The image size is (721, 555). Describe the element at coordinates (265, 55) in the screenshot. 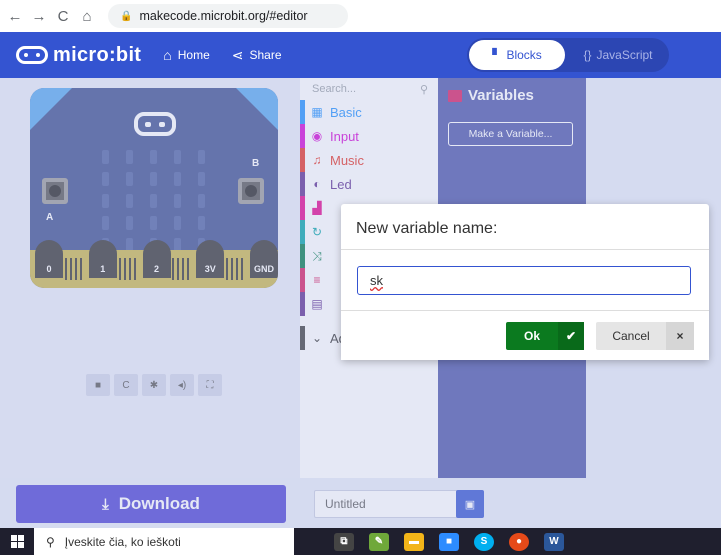

I see `share-label: Share` at that location.